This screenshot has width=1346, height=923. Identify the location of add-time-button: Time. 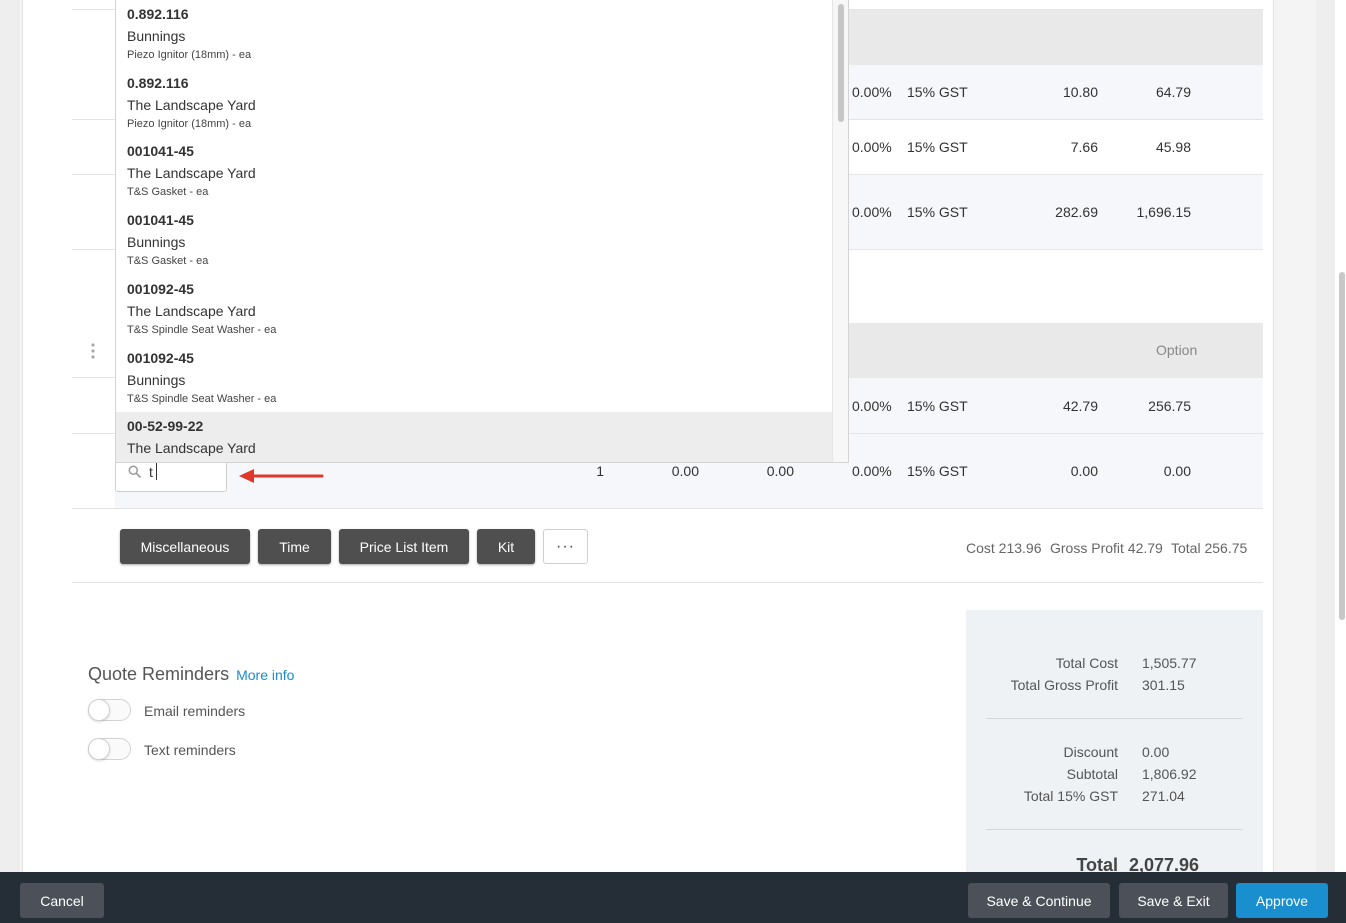
(294, 546).